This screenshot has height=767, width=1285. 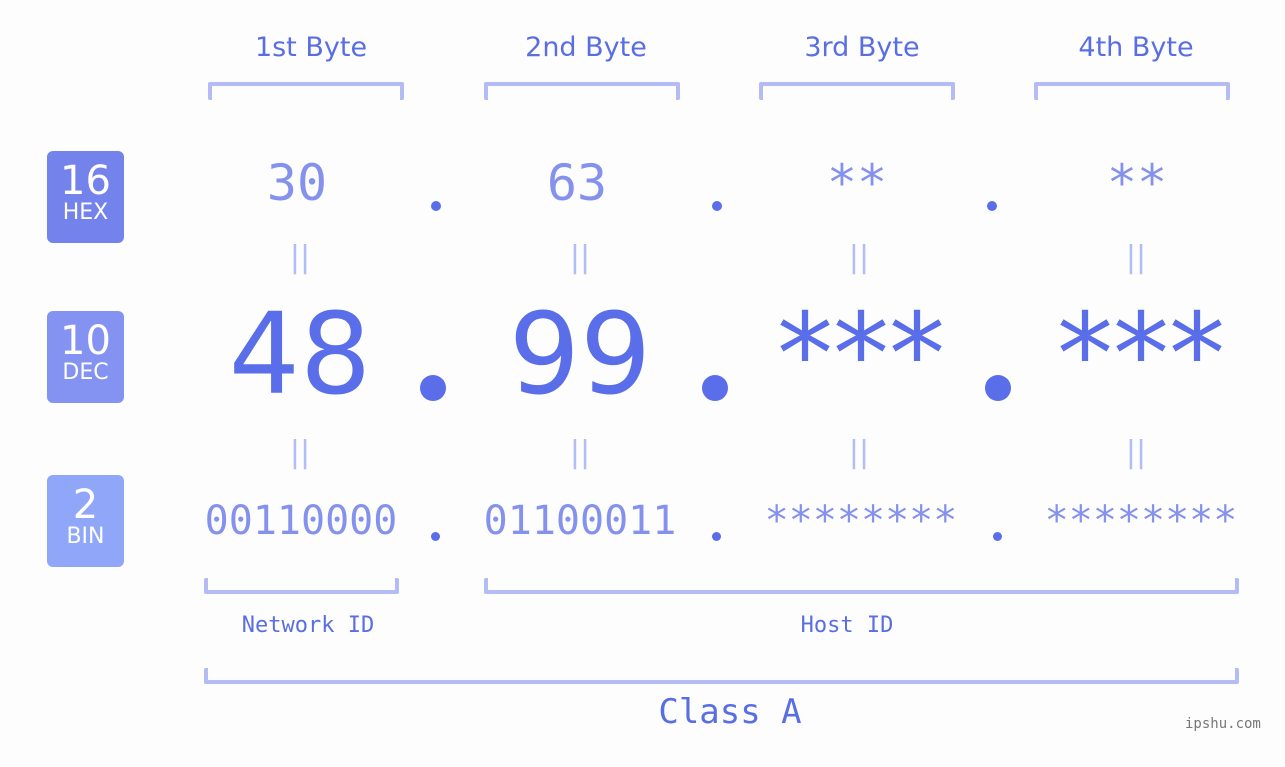 I want to click on hex-byte-1: 30, so click(x=297, y=183).